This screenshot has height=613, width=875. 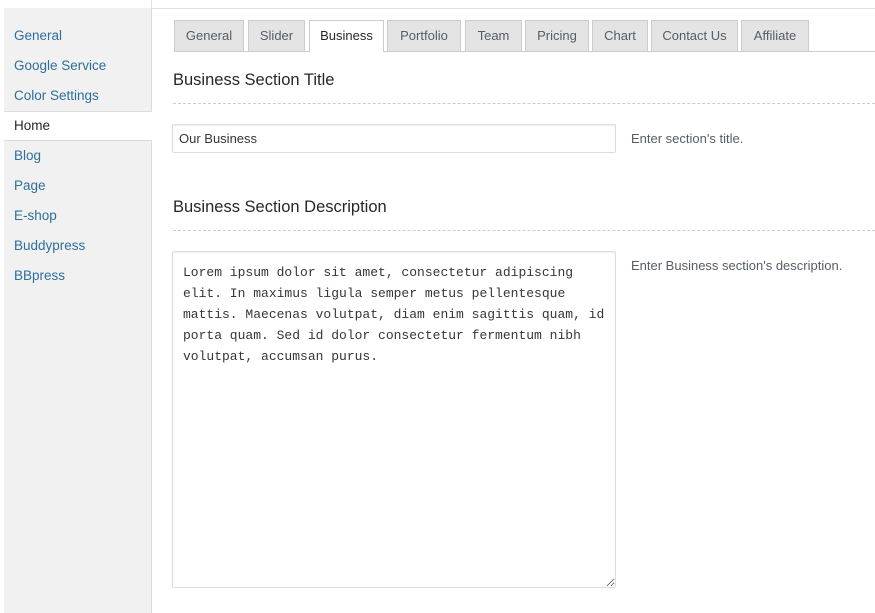 What do you see at coordinates (280, 207) in the screenshot?
I see `business-description-heading: Business Section Description` at bounding box center [280, 207].